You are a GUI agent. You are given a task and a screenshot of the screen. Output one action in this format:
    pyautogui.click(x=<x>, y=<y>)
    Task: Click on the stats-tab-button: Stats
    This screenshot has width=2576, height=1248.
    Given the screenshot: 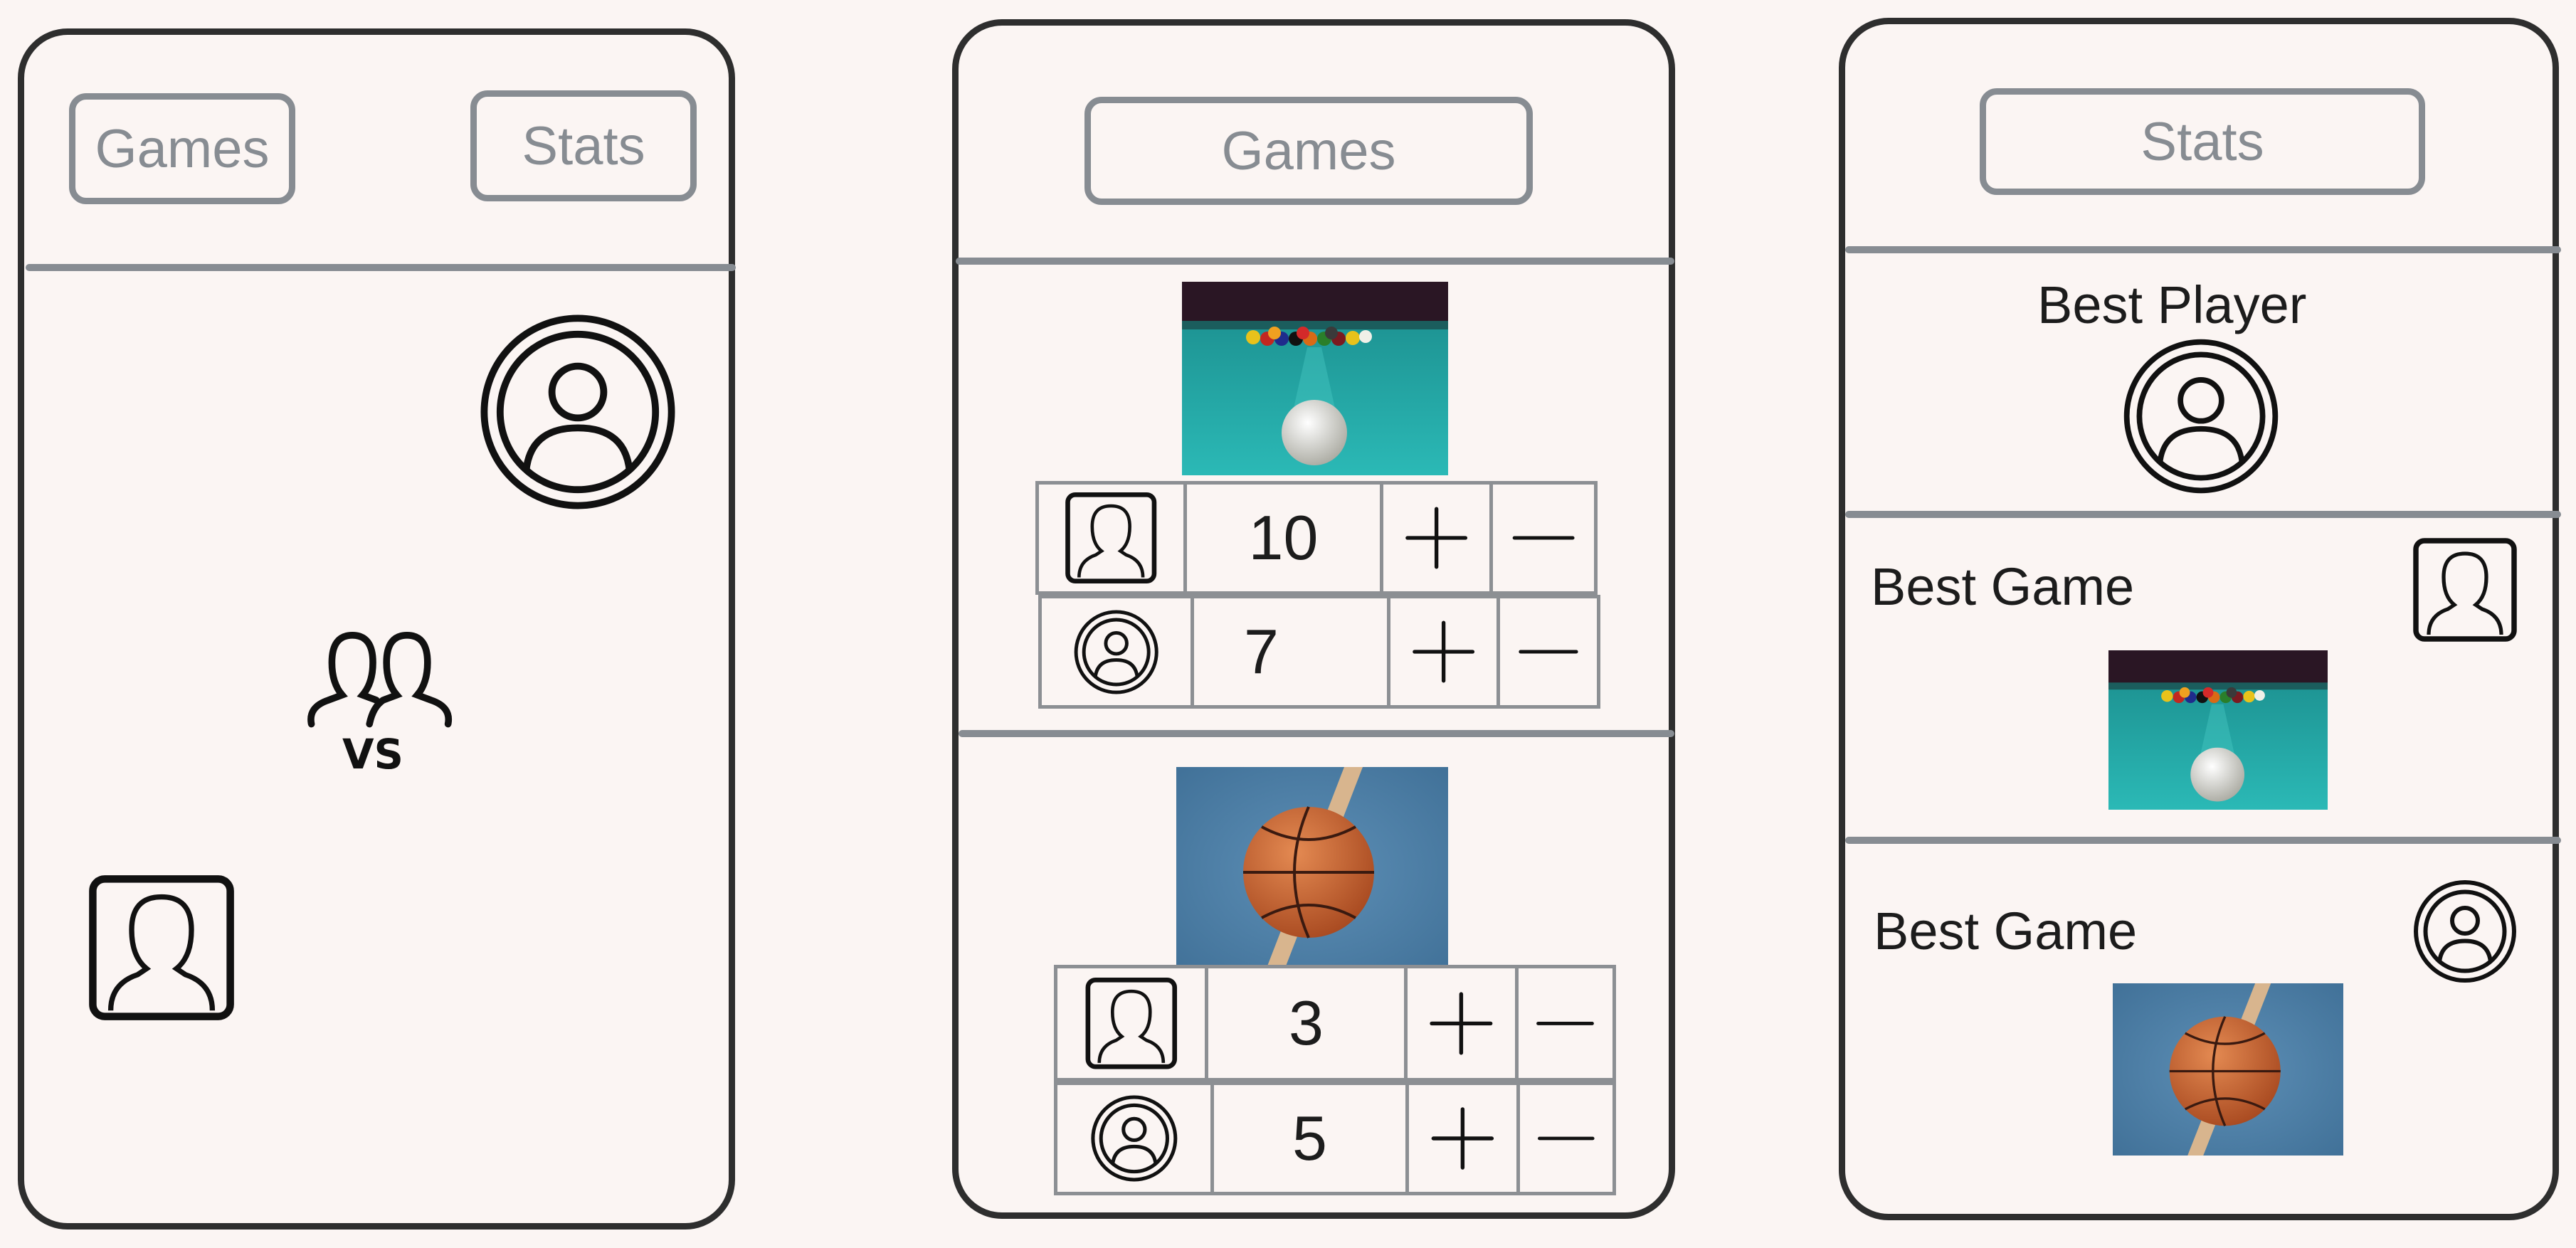 What is the action you would take?
    pyautogui.click(x=583, y=145)
    